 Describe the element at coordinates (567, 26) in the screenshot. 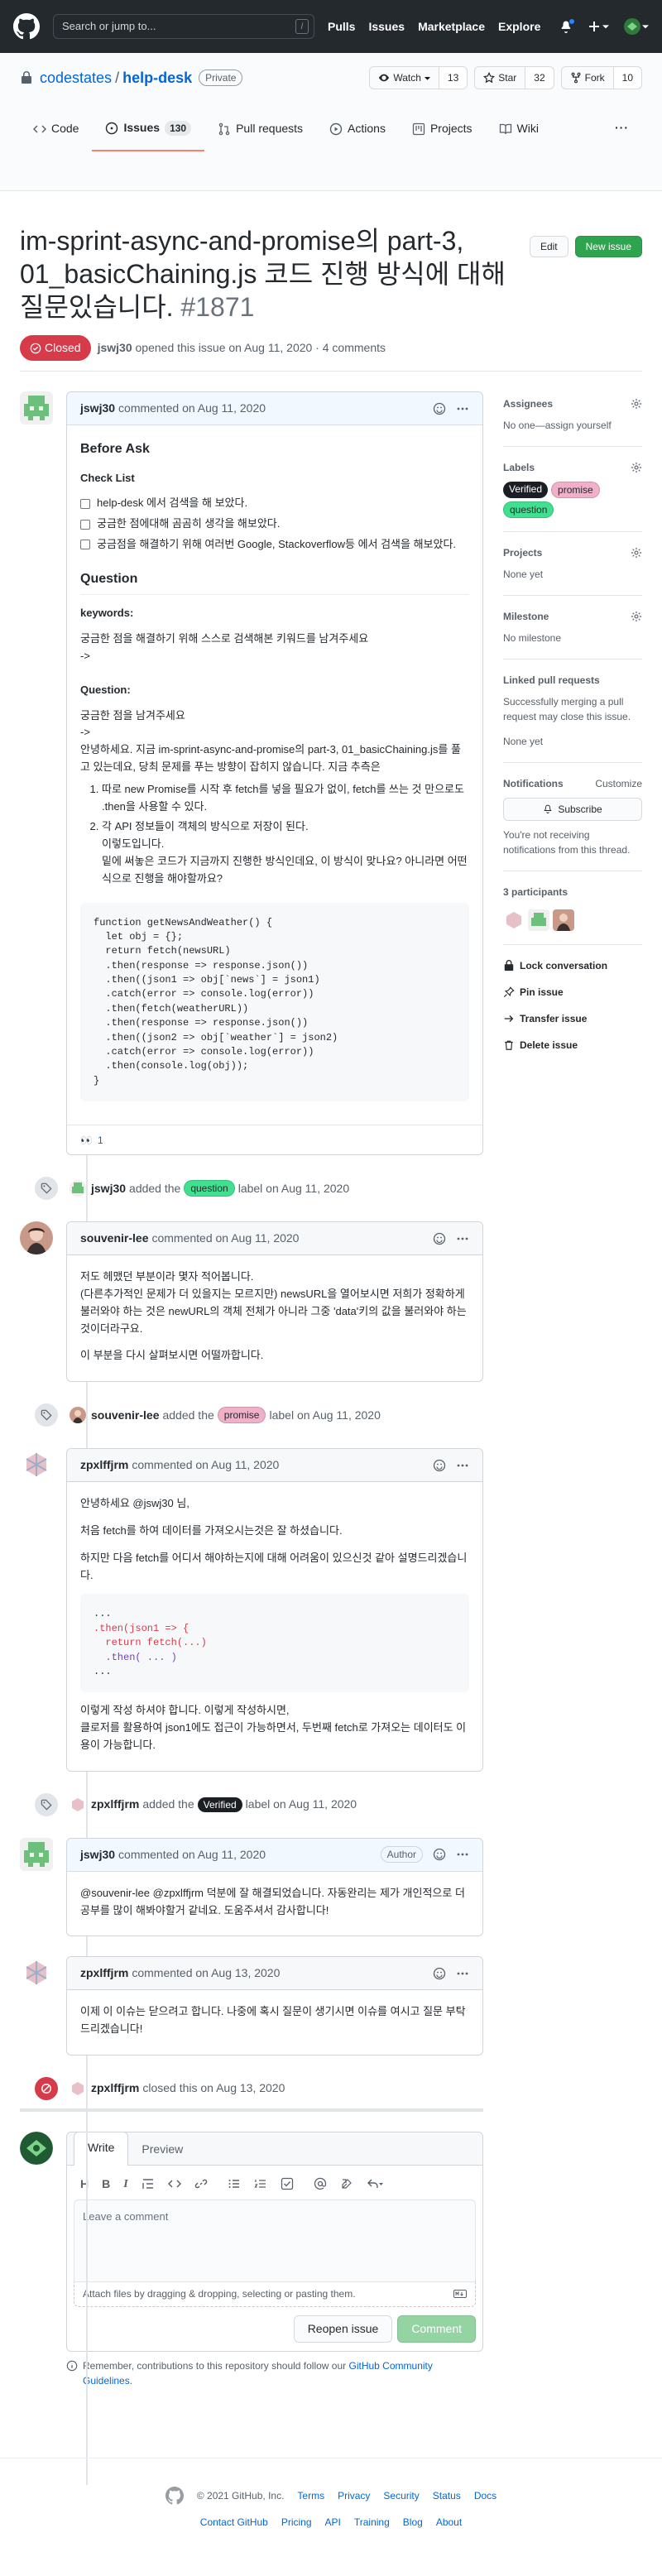

I see `notifications-bell-icon` at that location.